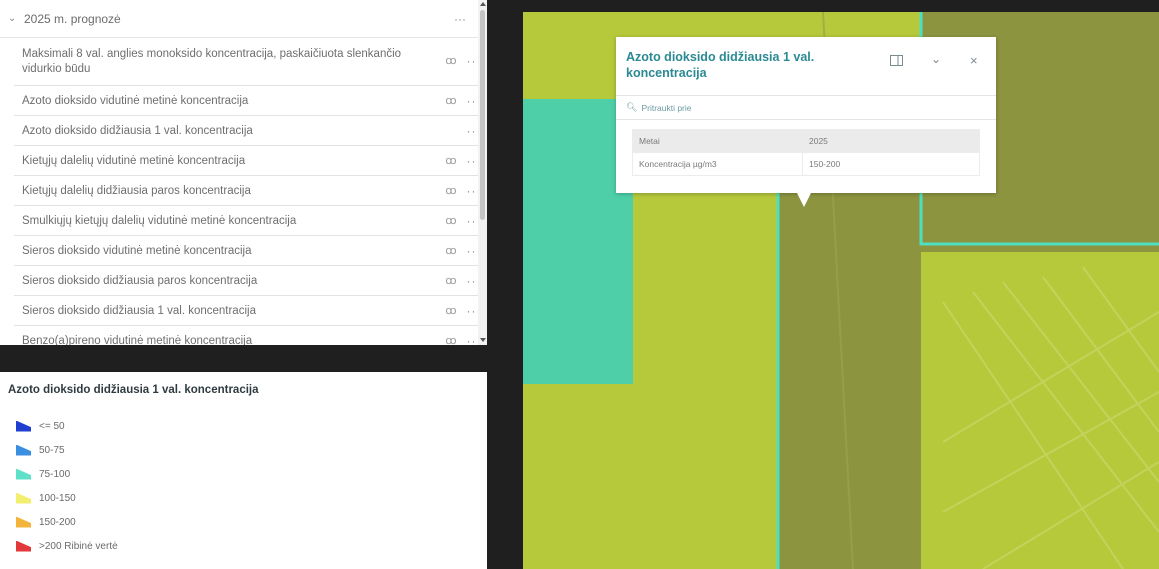 This screenshot has width=1159, height=569. What do you see at coordinates (482, 115) in the screenshot?
I see `scrollbar-thumb` at bounding box center [482, 115].